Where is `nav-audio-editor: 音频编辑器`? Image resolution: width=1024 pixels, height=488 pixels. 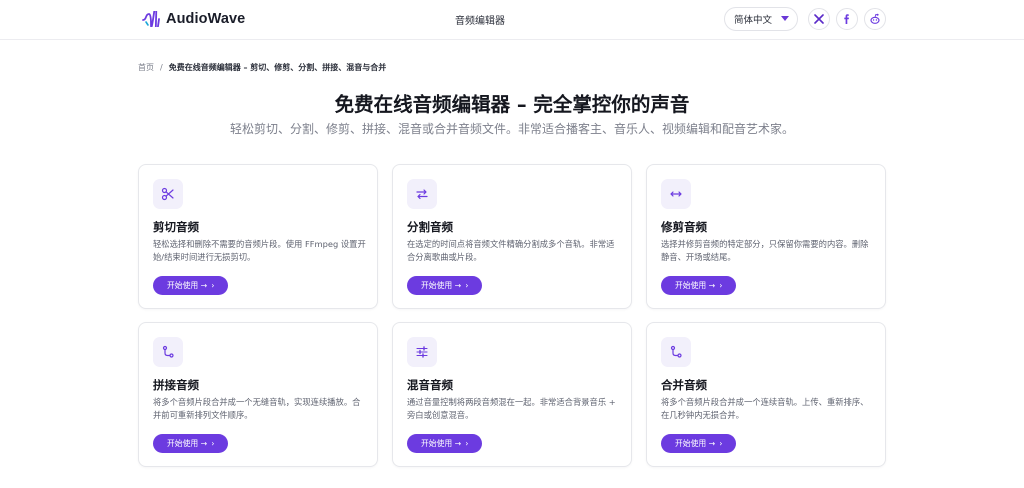 nav-audio-editor: 音频编辑器 is located at coordinates (480, 19).